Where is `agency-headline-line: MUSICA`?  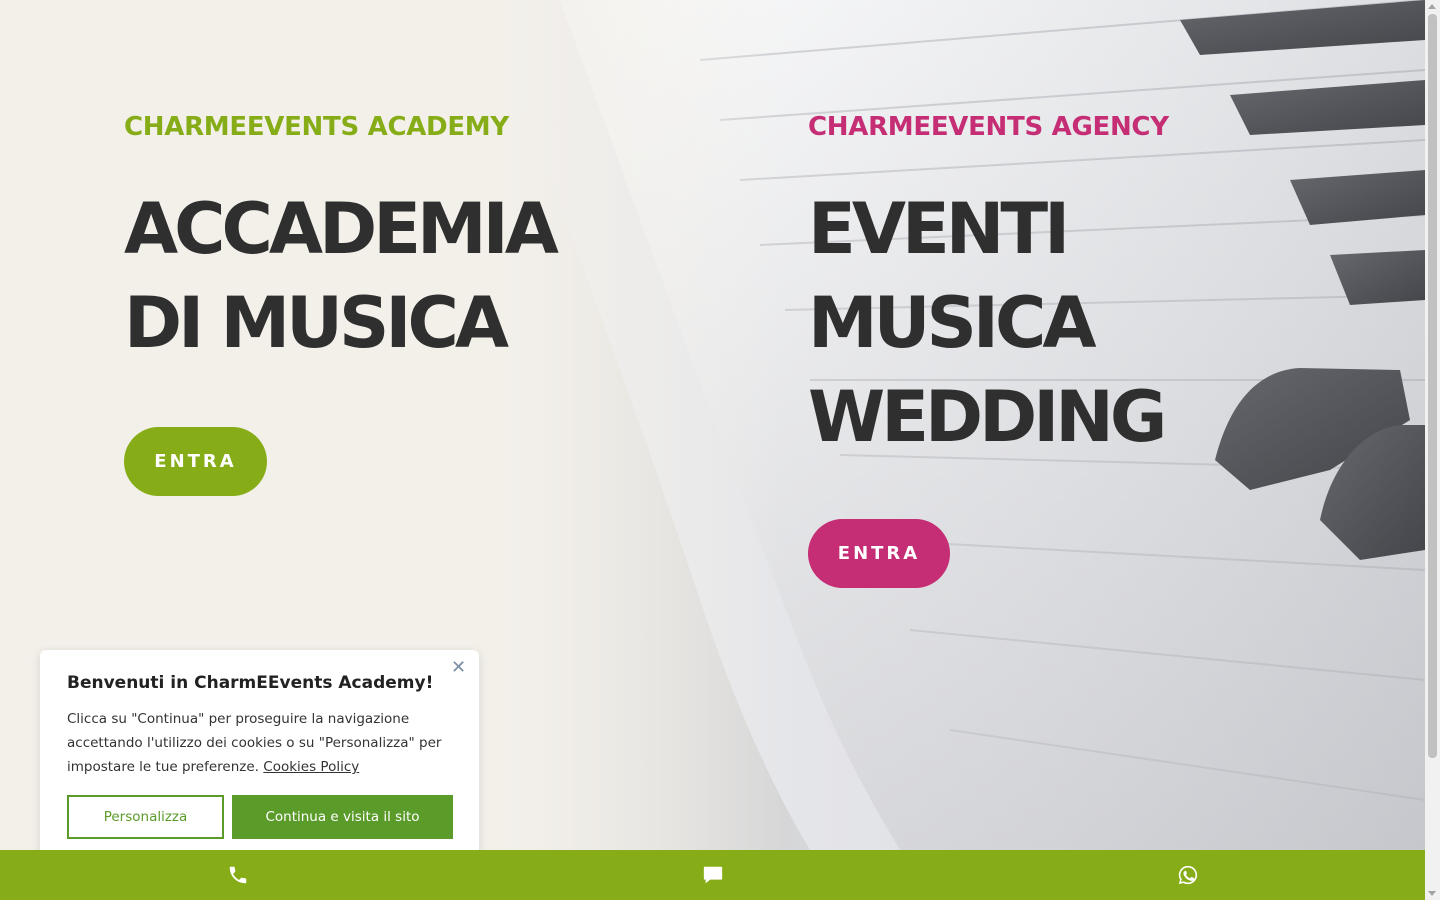
agency-headline-line: MUSICA is located at coordinates (952, 323).